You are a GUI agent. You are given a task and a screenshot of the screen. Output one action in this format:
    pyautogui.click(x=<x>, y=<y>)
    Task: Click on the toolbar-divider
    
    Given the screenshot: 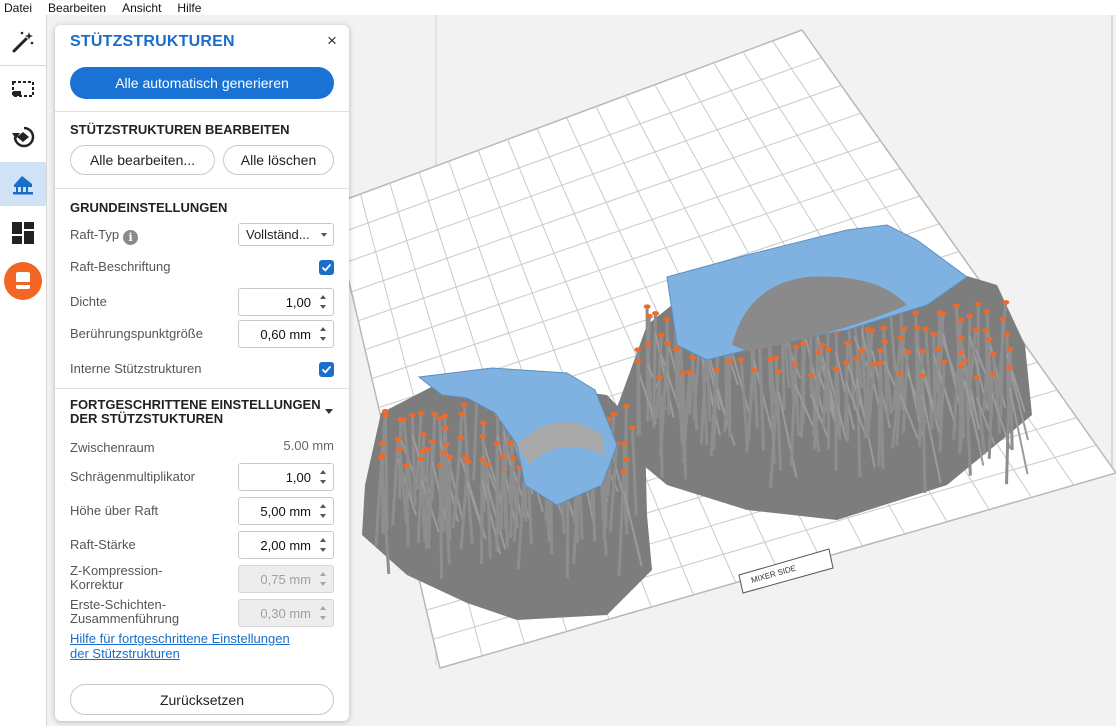 What is the action you would take?
    pyautogui.click(x=23, y=65)
    